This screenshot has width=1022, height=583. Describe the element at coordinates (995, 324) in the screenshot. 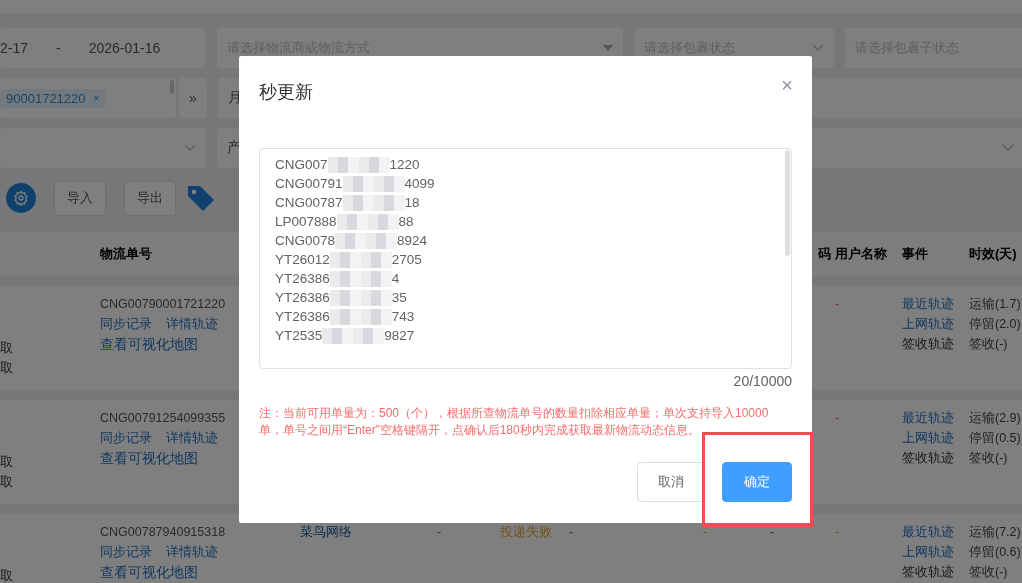

I see `table-cell: 停留(2.0)` at that location.